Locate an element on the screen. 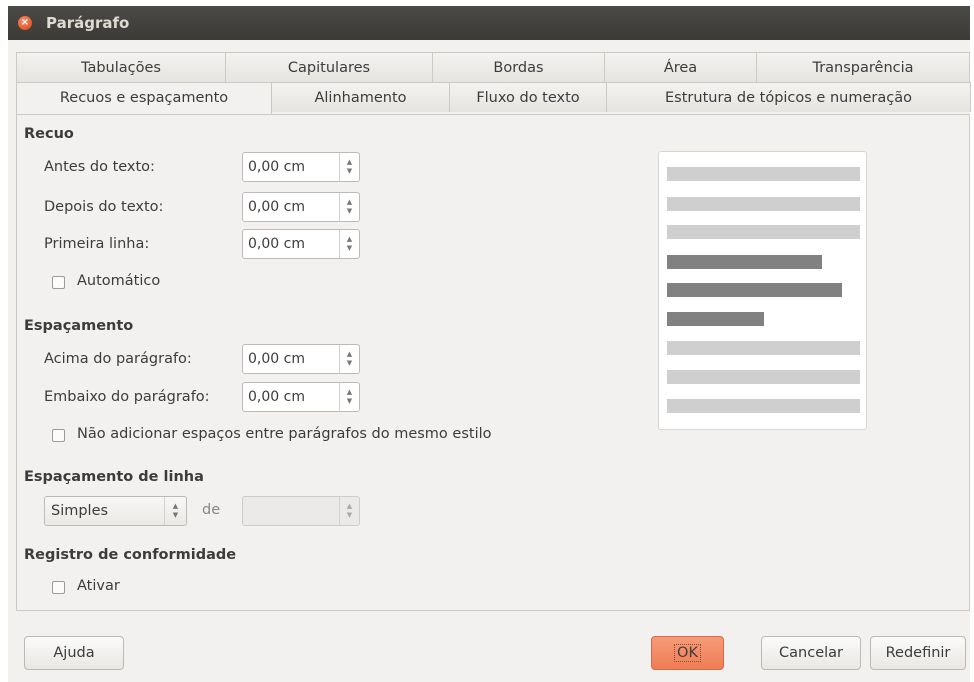  title-bar: × Parágrafo is located at coordinates (489, 23).